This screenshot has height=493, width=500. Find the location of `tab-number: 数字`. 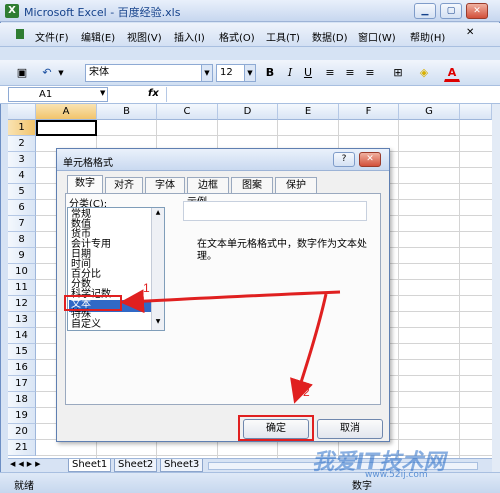

tab-number: 数字 is located at coordinates (85, 184).